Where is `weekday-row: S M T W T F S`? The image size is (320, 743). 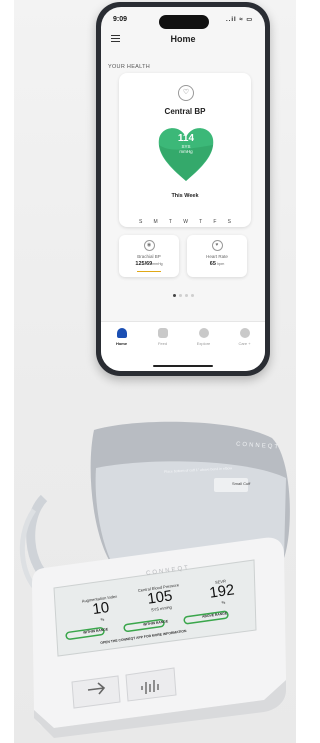 weekday-row: S M T W T F S is located at coordinates (185, 222).